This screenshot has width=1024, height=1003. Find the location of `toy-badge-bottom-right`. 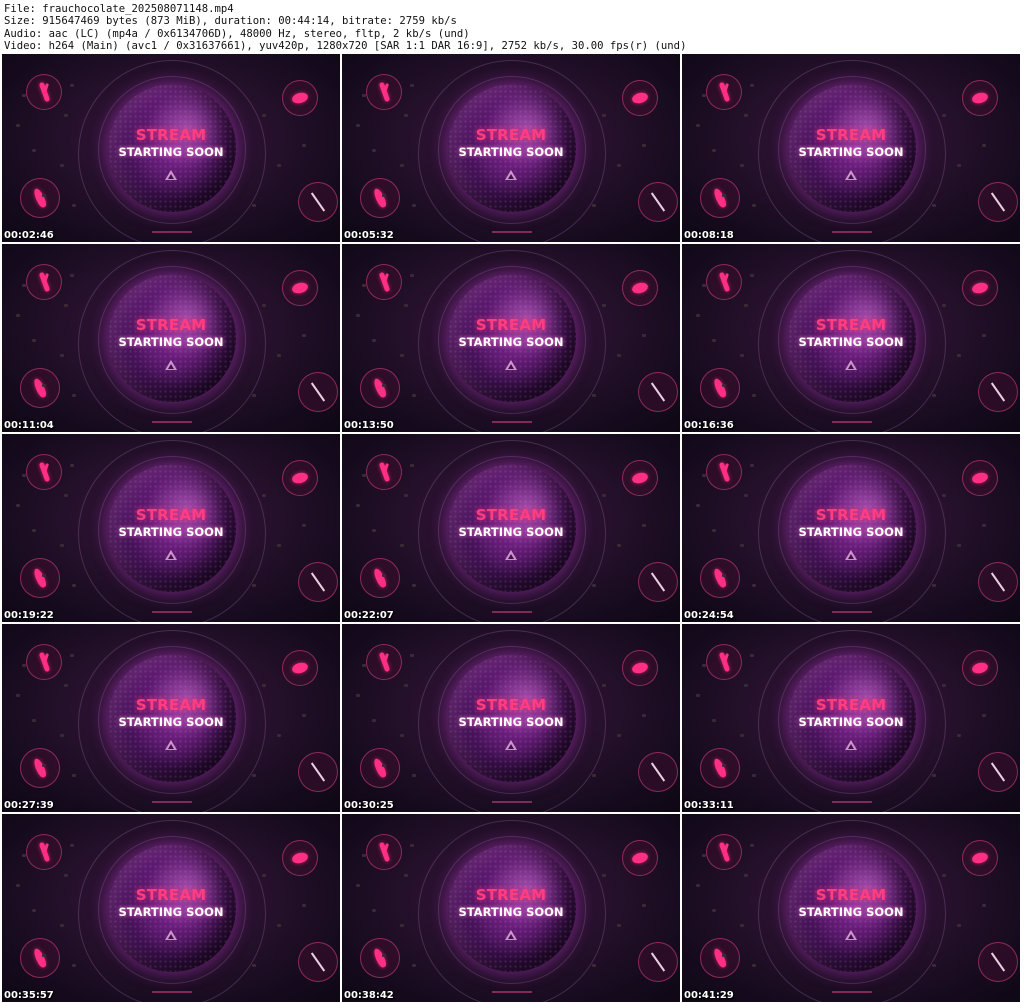

toy-badge-bottom-right is located at coordinates (998, 772).